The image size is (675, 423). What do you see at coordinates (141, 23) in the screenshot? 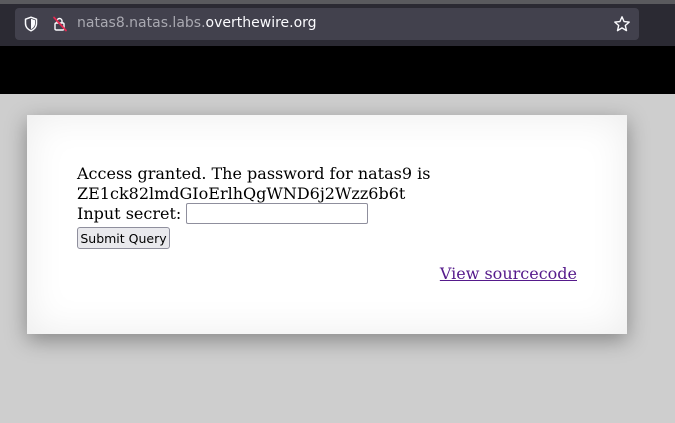
I see `url-subdomain: natas8.natas.labs.` at bounding box center [141, 23].